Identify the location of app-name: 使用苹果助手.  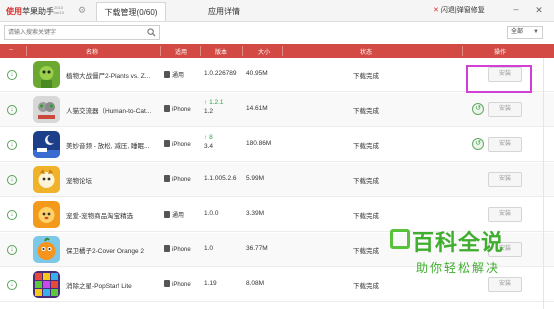
(30, 11).